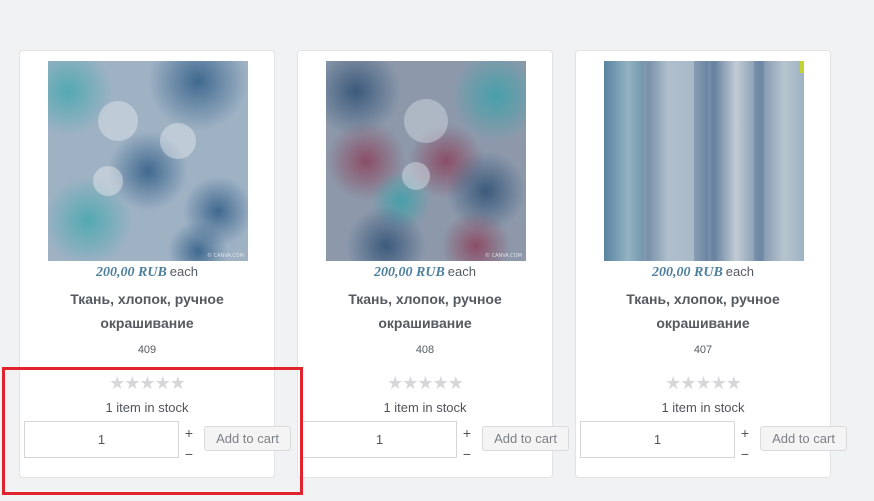 This screenshot has width=874, height=501. Describe the element at coordinates (147, 350) in the screenshot. I see `product-sku: 409` at that location.